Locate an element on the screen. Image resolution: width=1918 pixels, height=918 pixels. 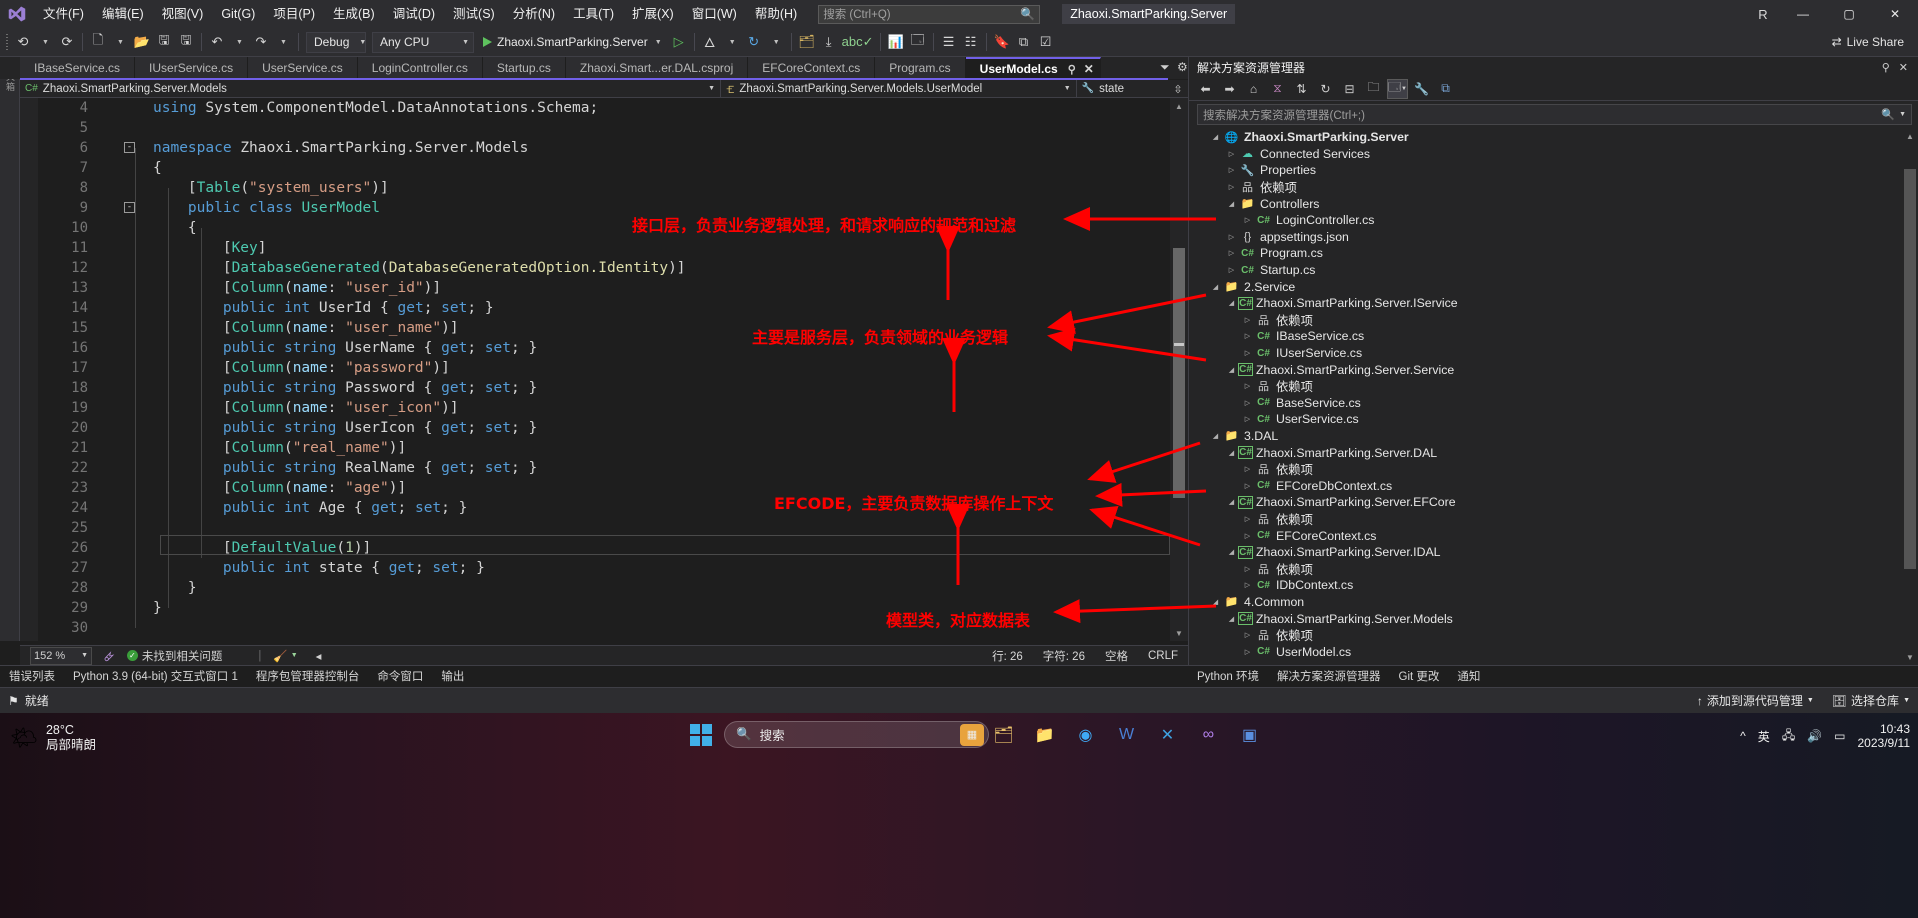
solution-view-icon: ⧖ is located at coordinates (1277, 89).